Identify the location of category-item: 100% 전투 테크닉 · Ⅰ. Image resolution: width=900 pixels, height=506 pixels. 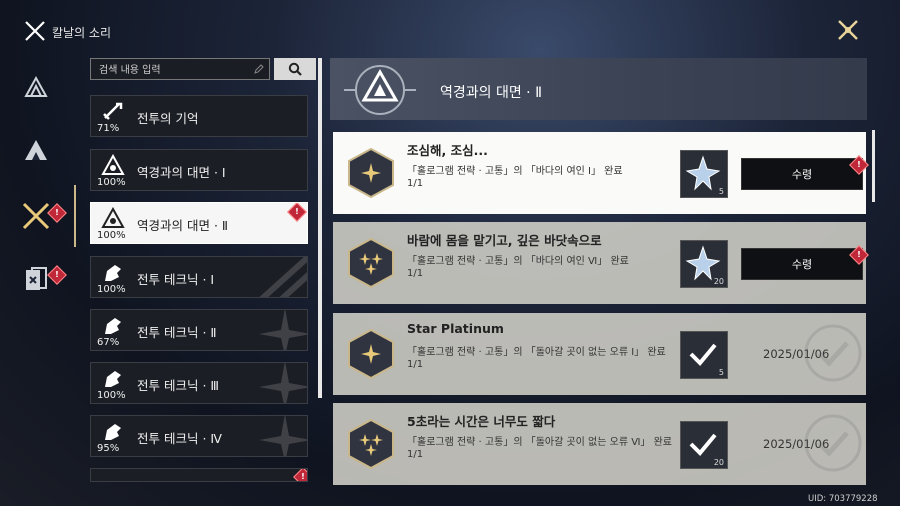
(199, 277).